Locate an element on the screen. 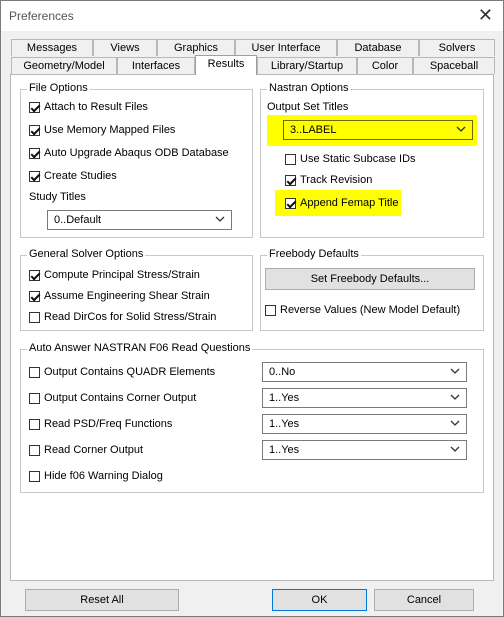 This screenshot has width=504, height=617. corner-output-contains-checkbox: Output Contains Corner Output is located at coordinates (112, 398).